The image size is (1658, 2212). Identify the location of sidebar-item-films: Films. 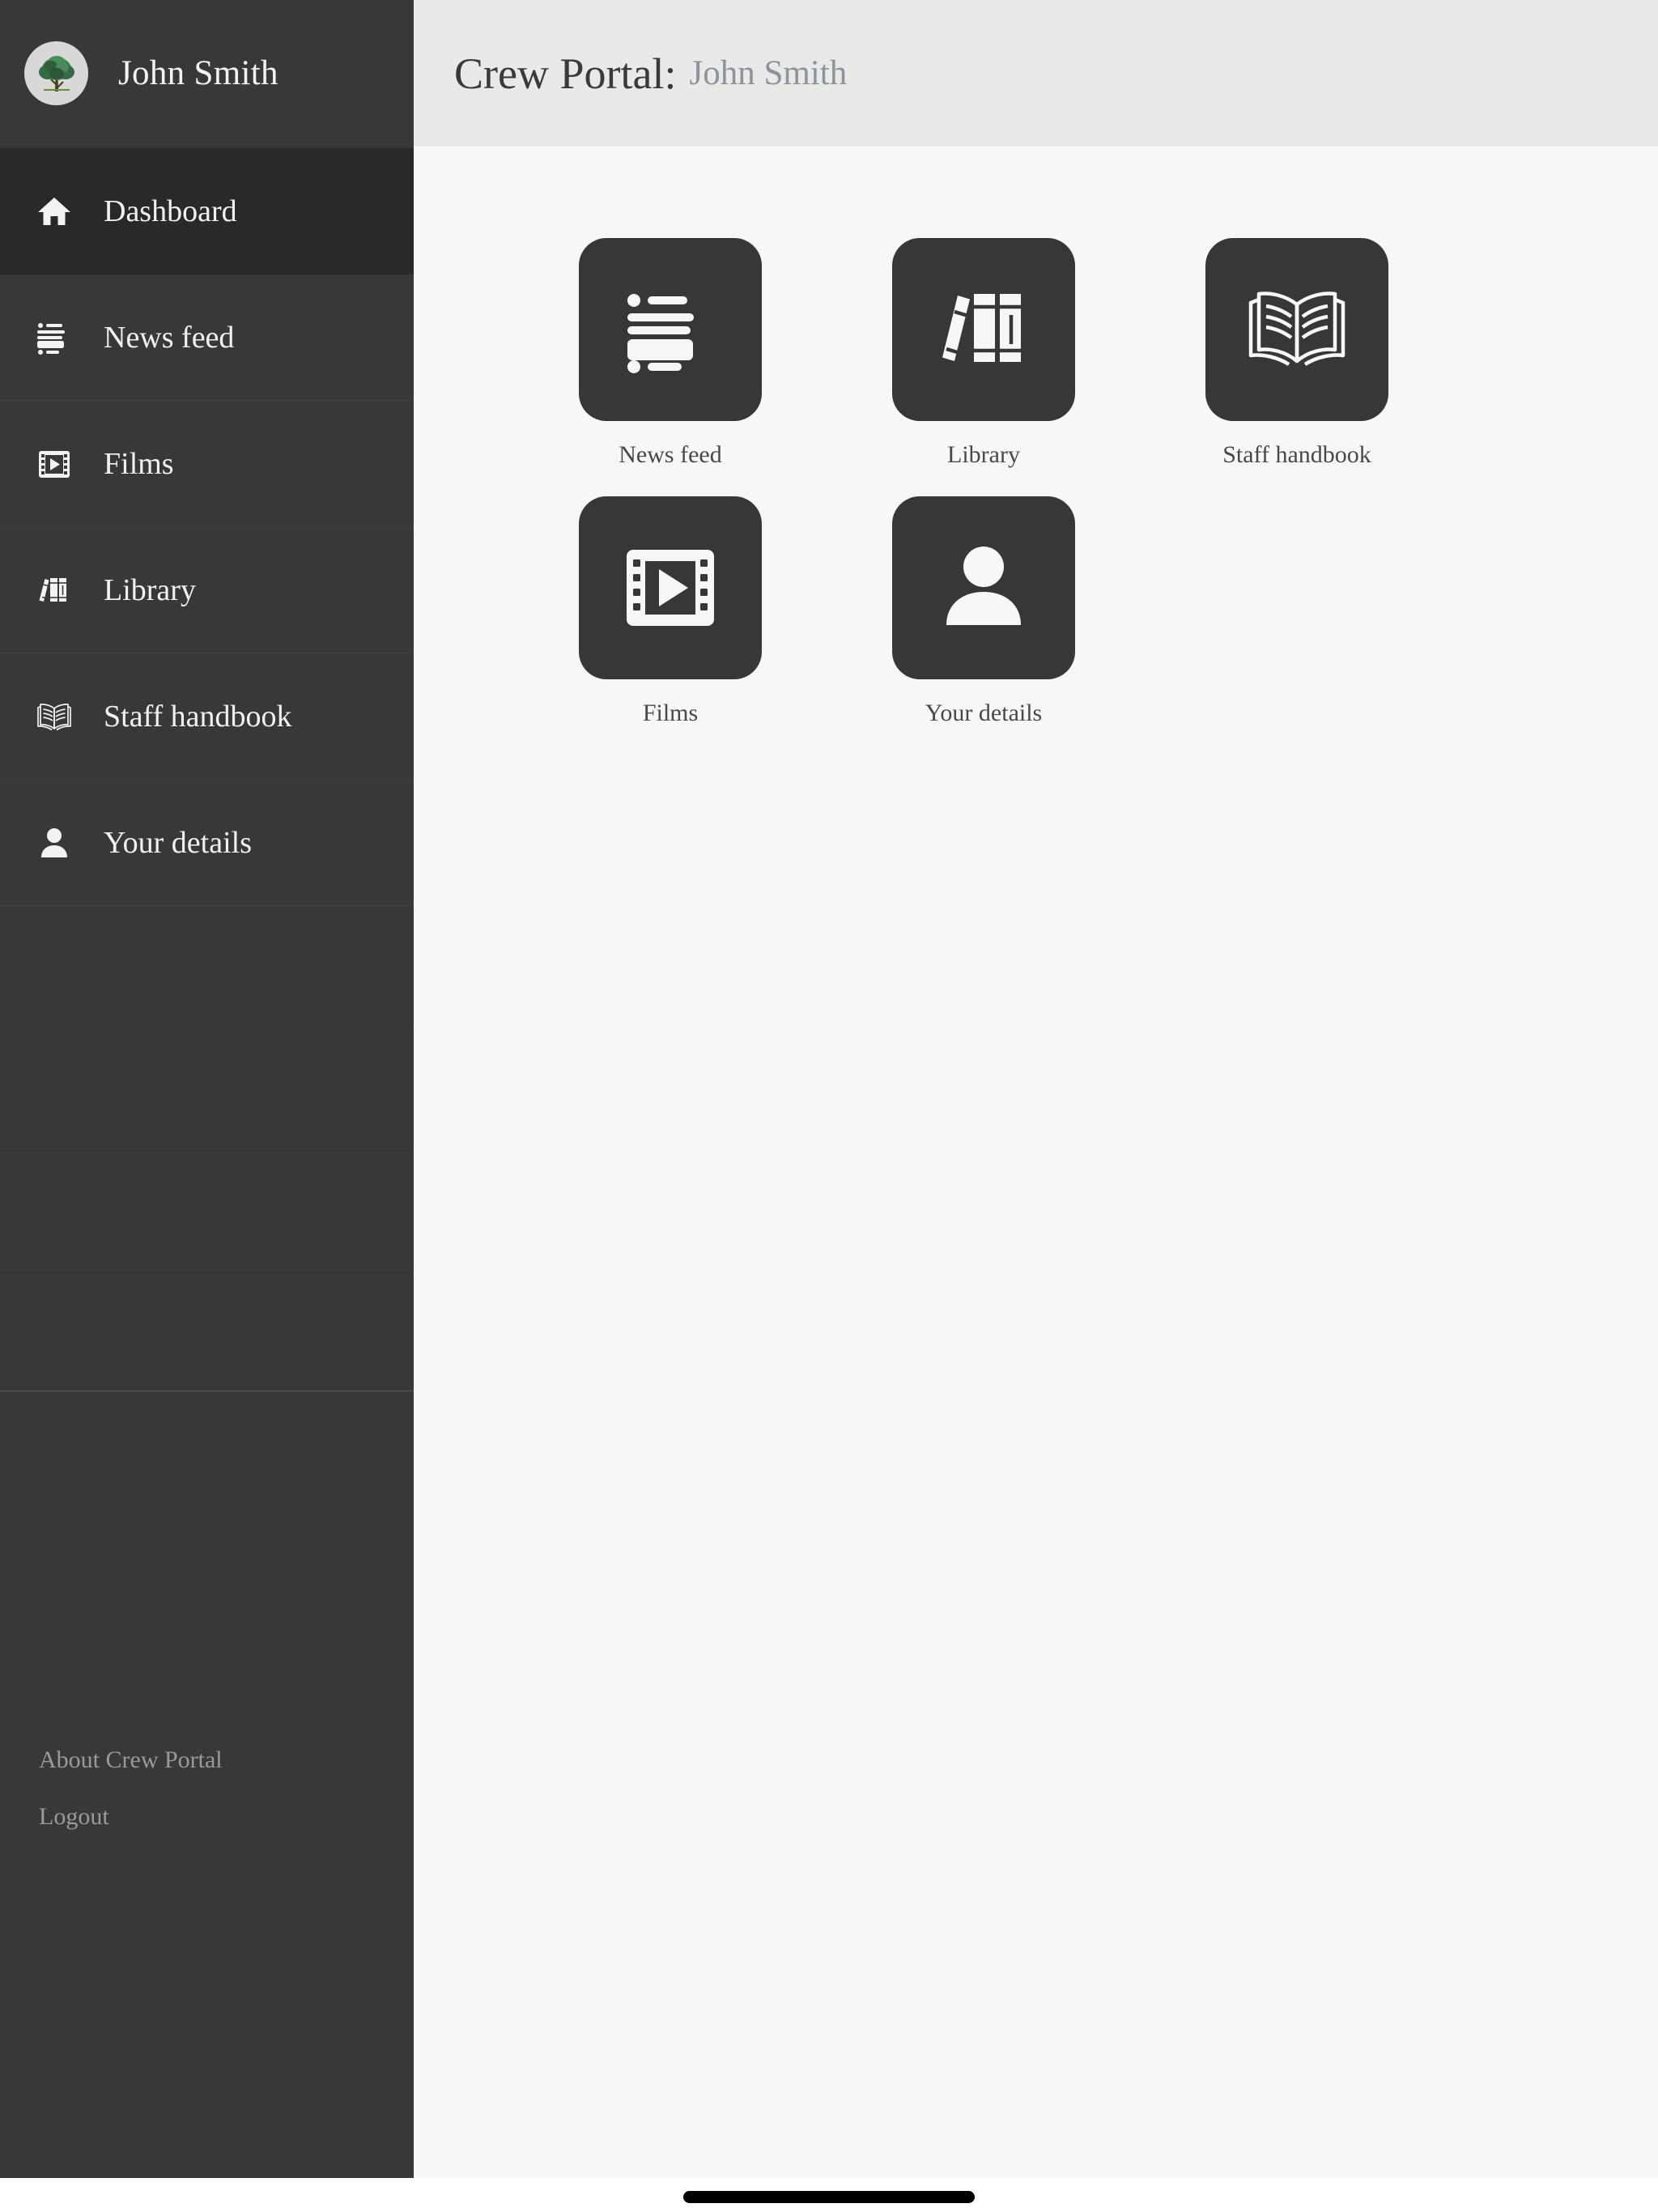
(207, 464).